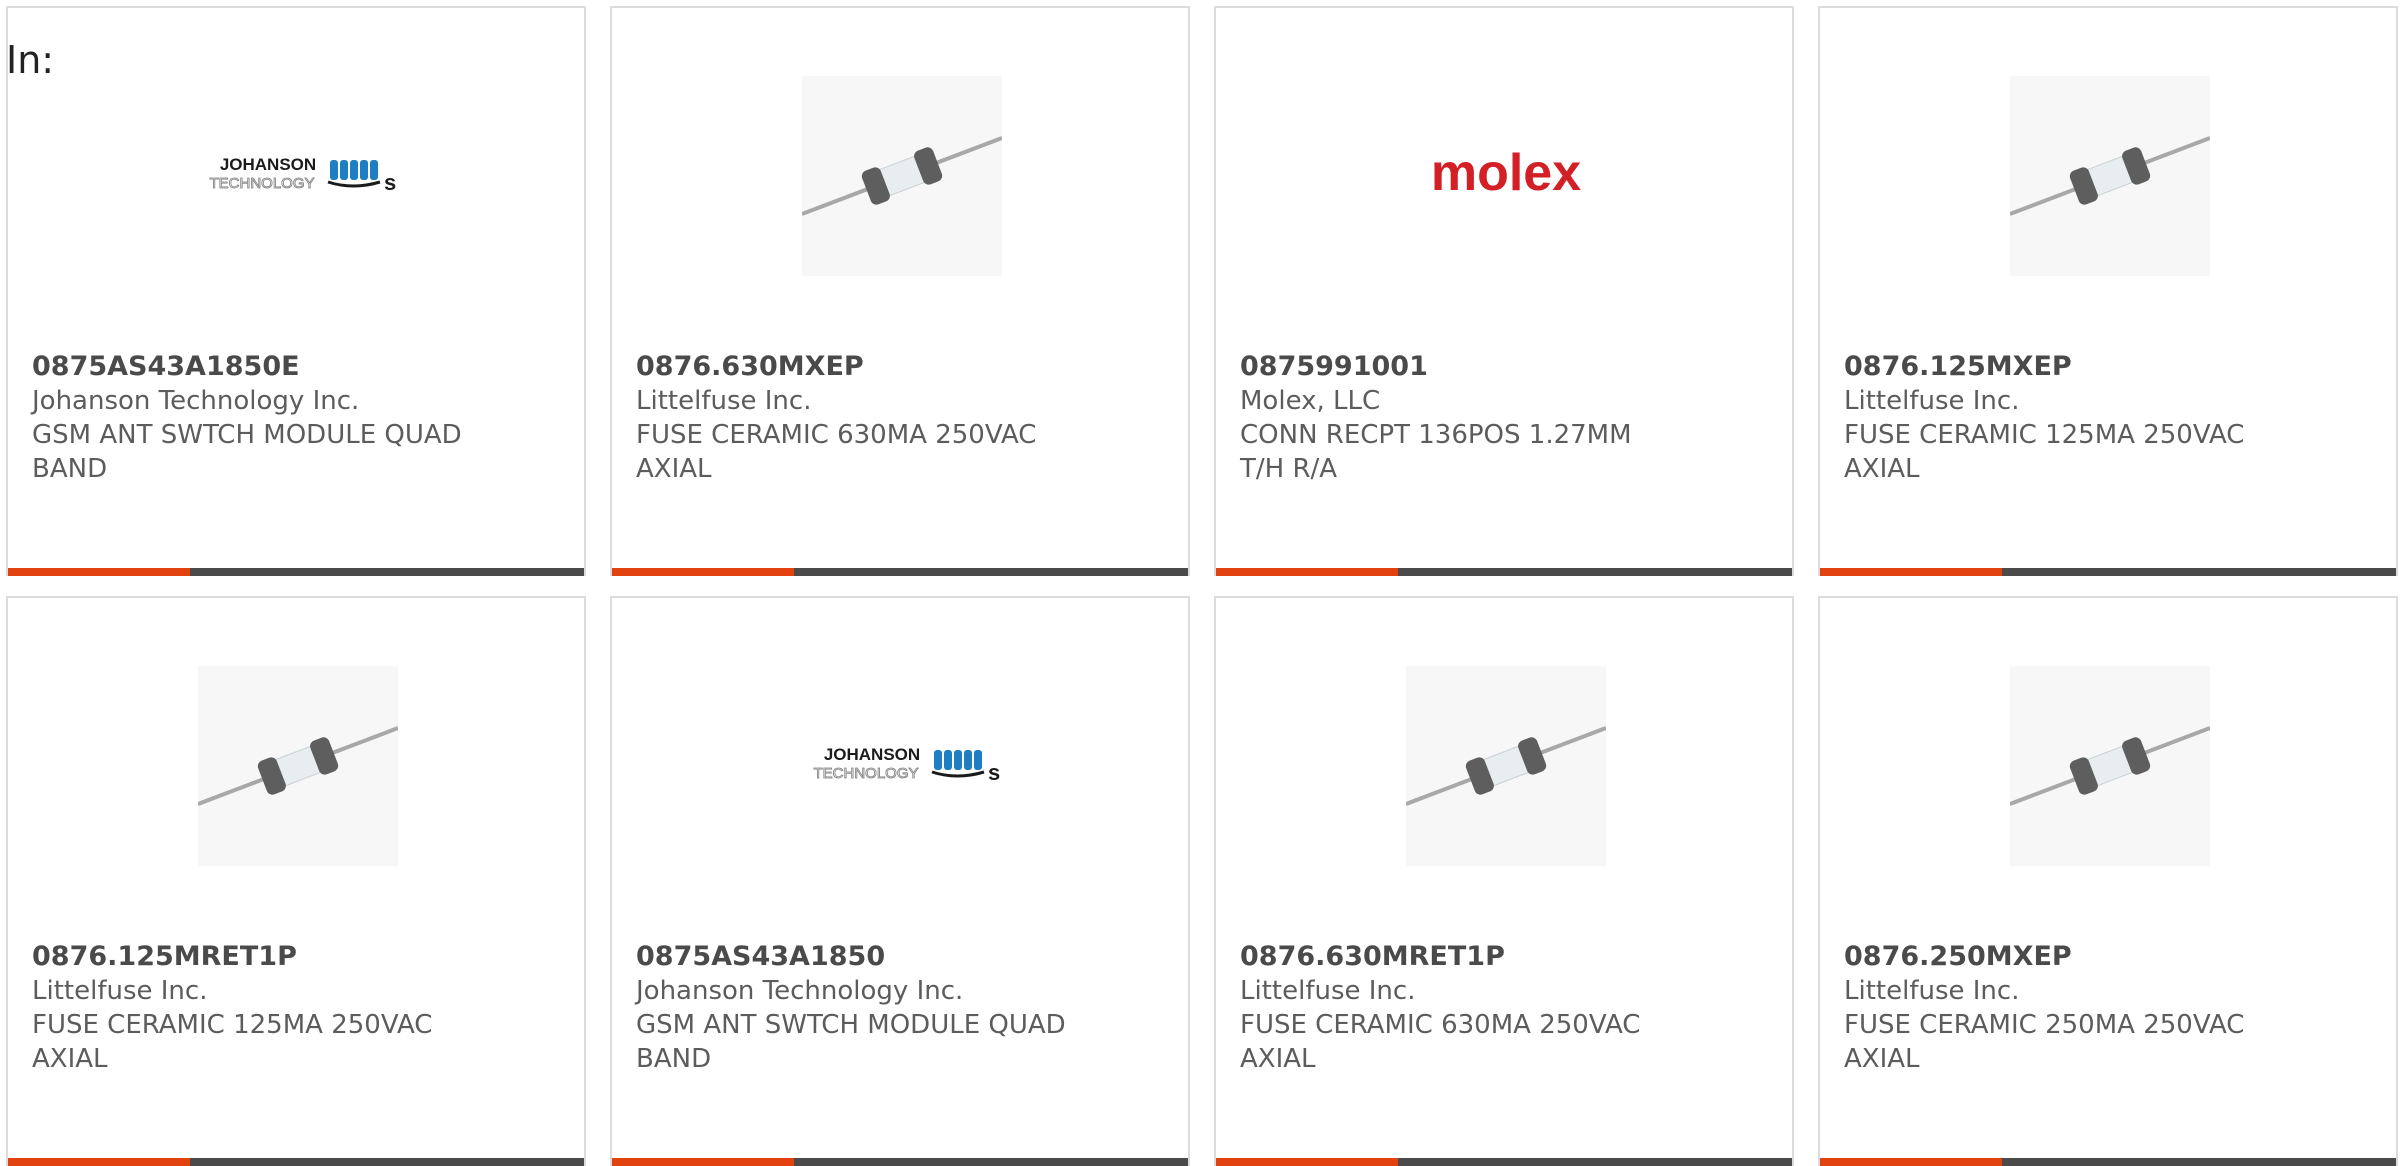 Image resolution: width=2400 pixels, height=1166 pixels. Describe the element at coordinates (1504, 367) in the screenshot. I see `part-number: 0875991001` at that location.